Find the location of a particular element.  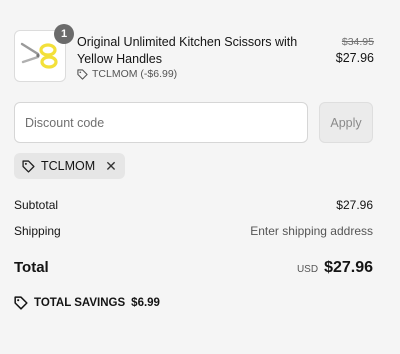

total-amount-group: USD $27.96 is located at coordinates (335, 268).